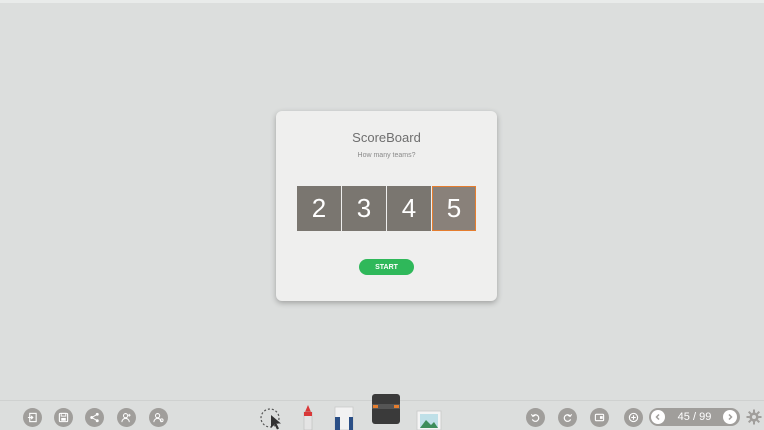 This screenshot has width=764, height=430. I want to click on undo-icon, so click(535, 417).